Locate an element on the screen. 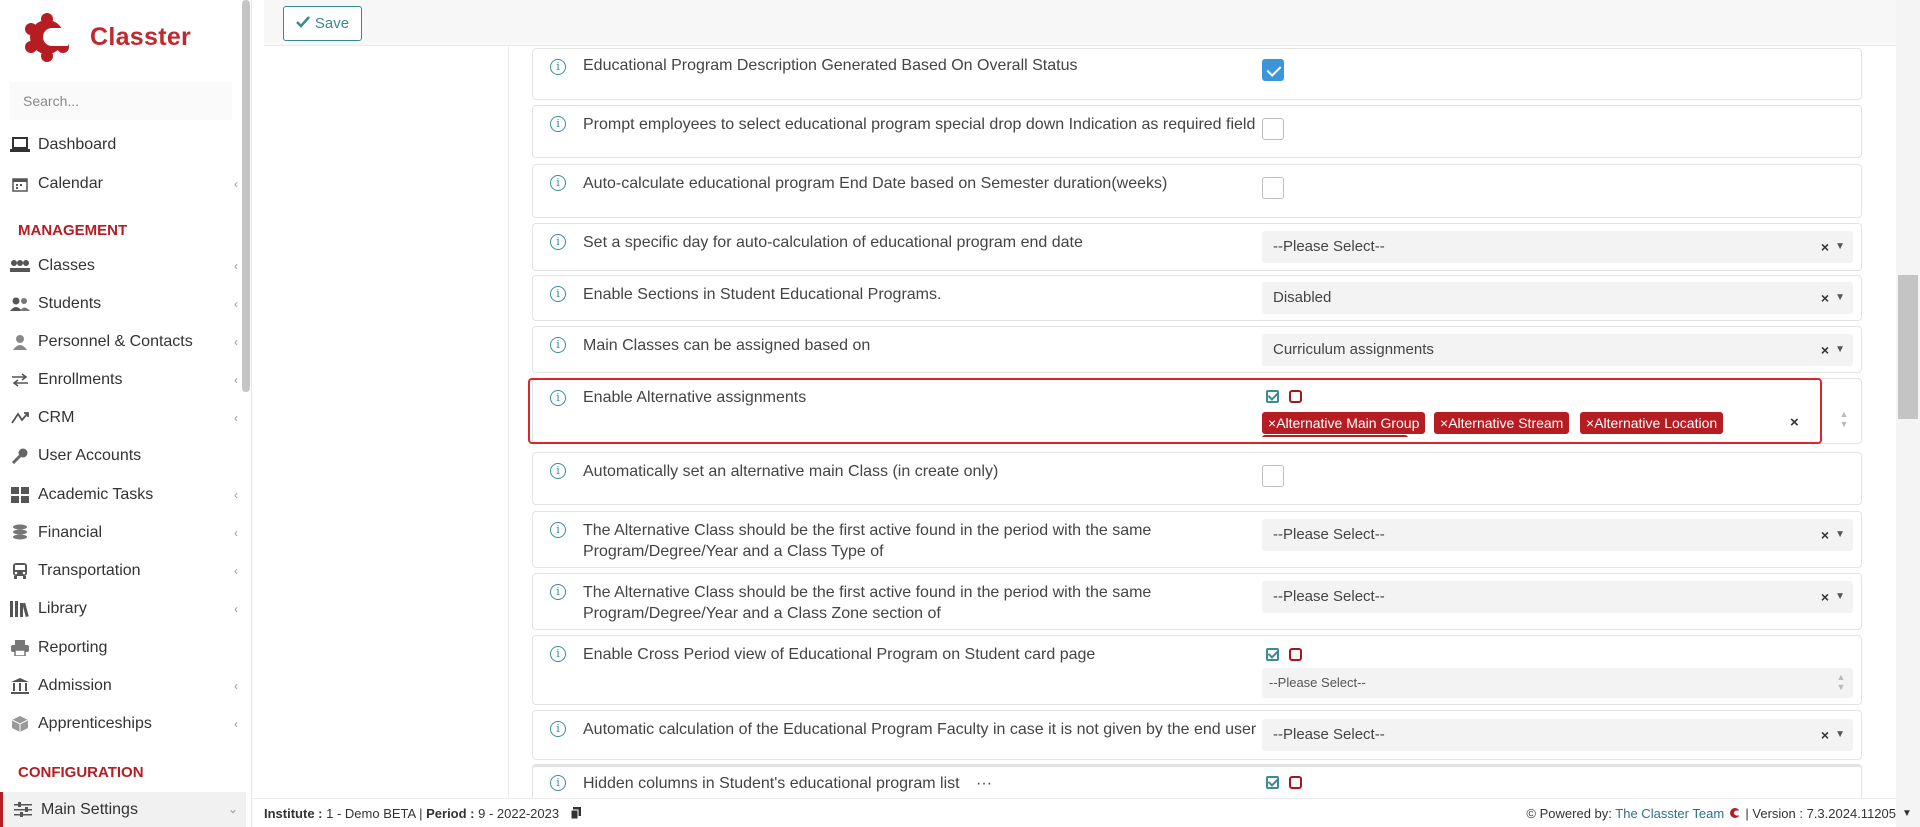 This screenshot has width=1920, height=827. nav-reporting: Reporting is located at coordinates (123, 648).